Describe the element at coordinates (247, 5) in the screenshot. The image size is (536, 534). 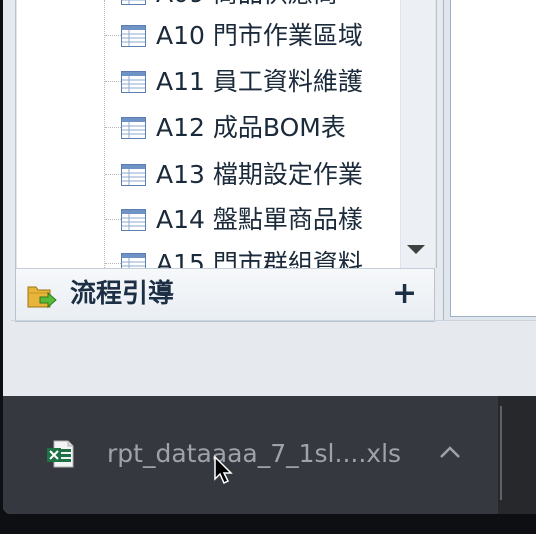
I see `tree-item-label: A09 商品供應商` at that location.